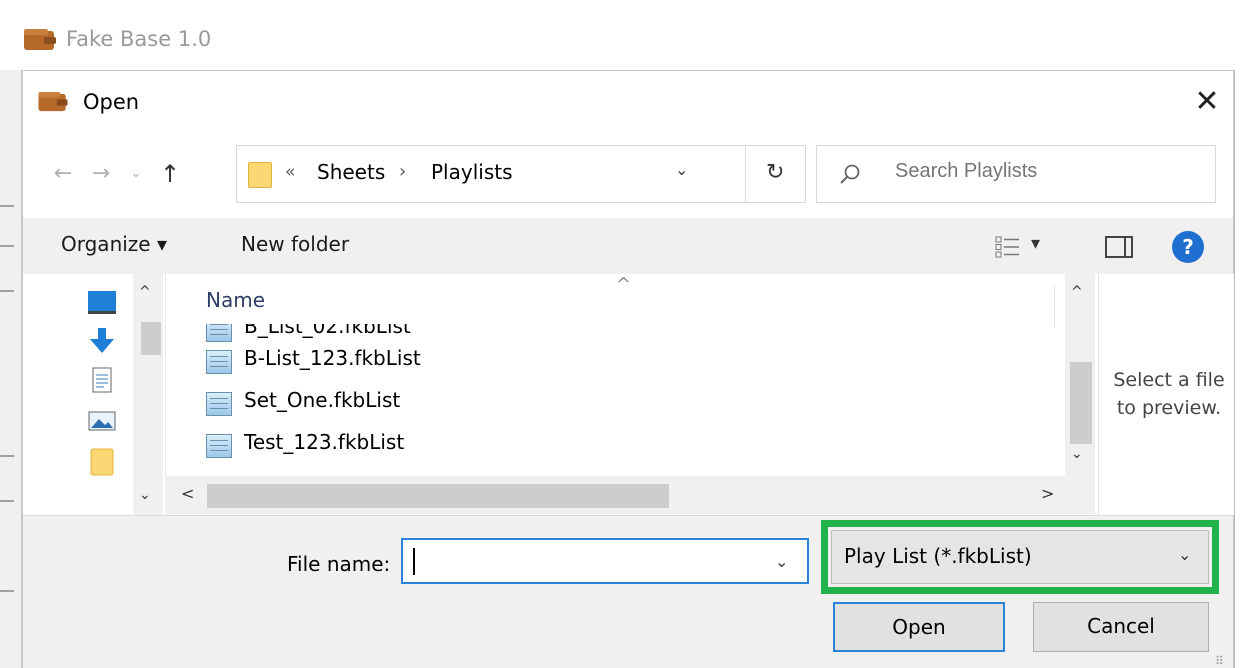 The image size is (1241, 668). I want to click on new-folder-button: New folder, so click(295, 244).